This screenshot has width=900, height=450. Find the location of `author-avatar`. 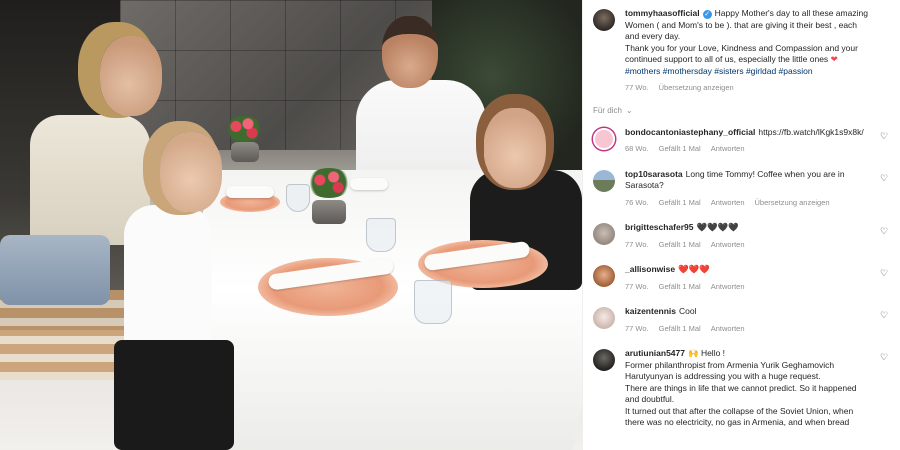

author-avatar is located at coordinates (604, 20).